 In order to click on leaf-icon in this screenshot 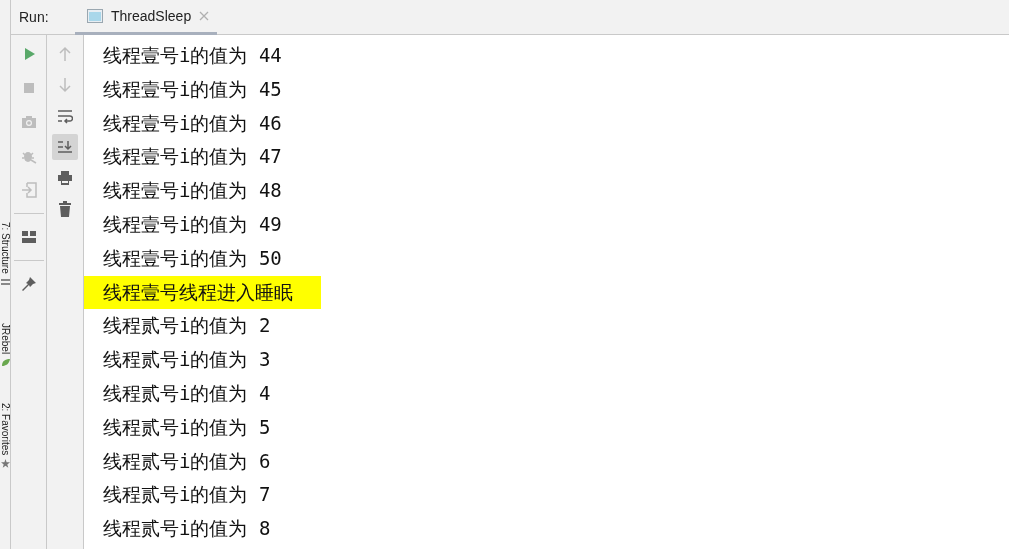, I will do `click(5, 362)`.